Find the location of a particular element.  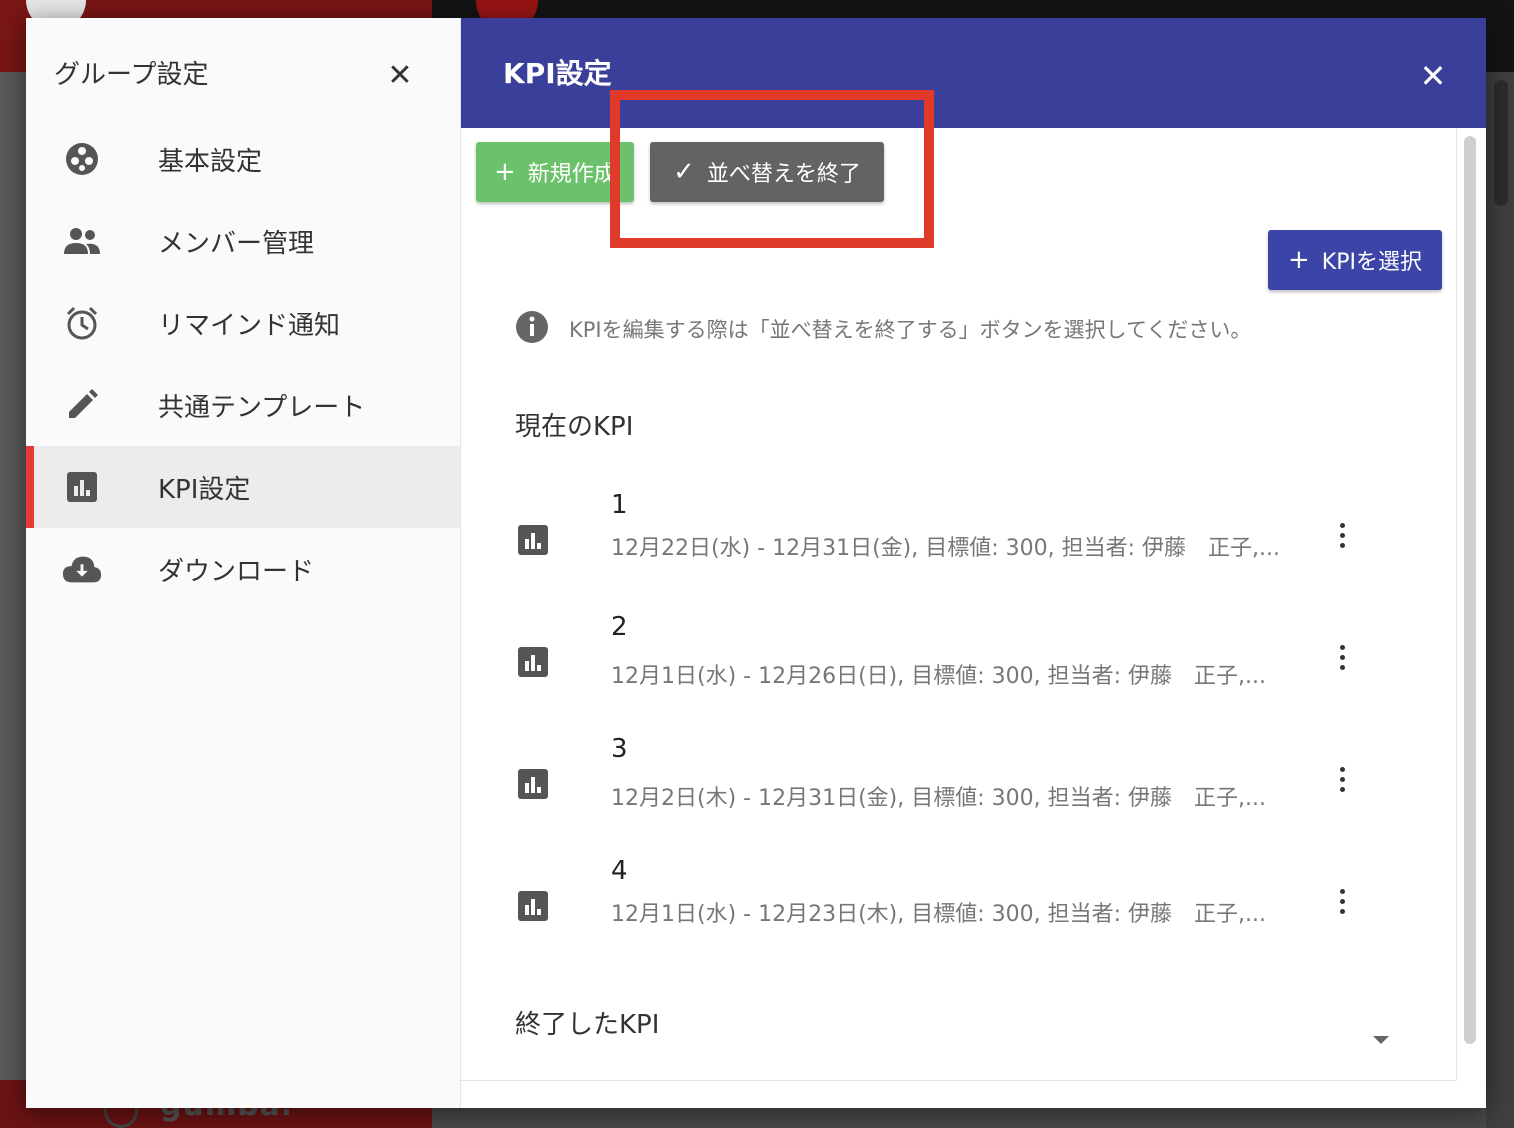

select-kpi-button-label: KPIを選択 is located at coordinates (1371, 262).